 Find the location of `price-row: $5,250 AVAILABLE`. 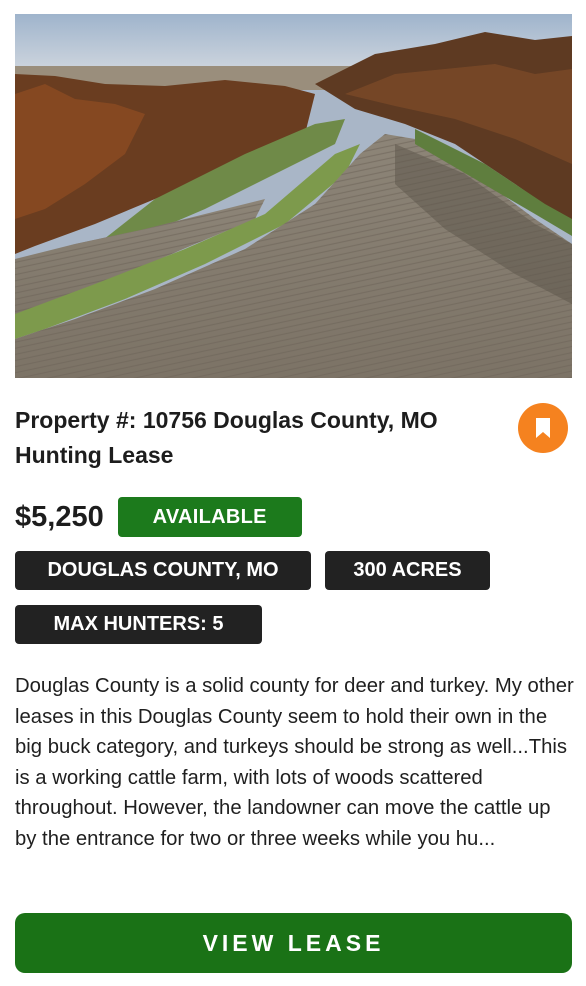

price-row: $5,250 AVAILABLE is located at coordinates (158, 517).